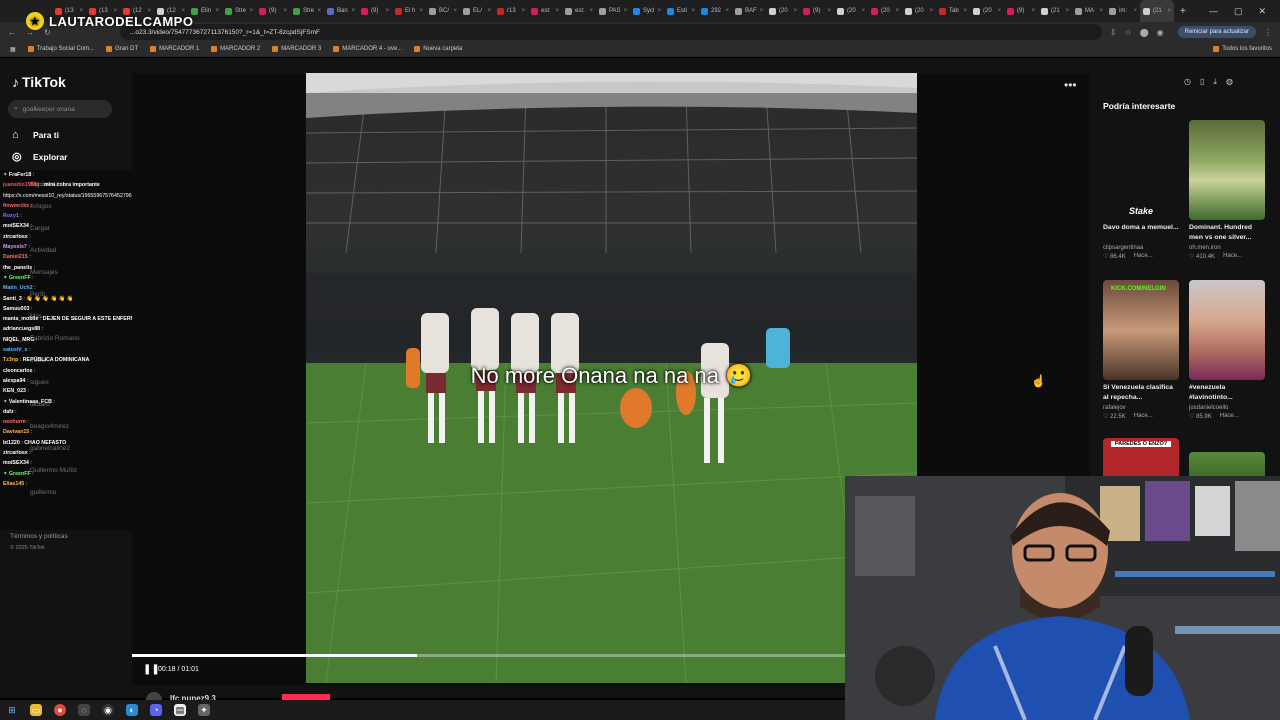 This screenshot has width=1280, height=720. I want to click on tab-label: Esti, so click(682, 11).